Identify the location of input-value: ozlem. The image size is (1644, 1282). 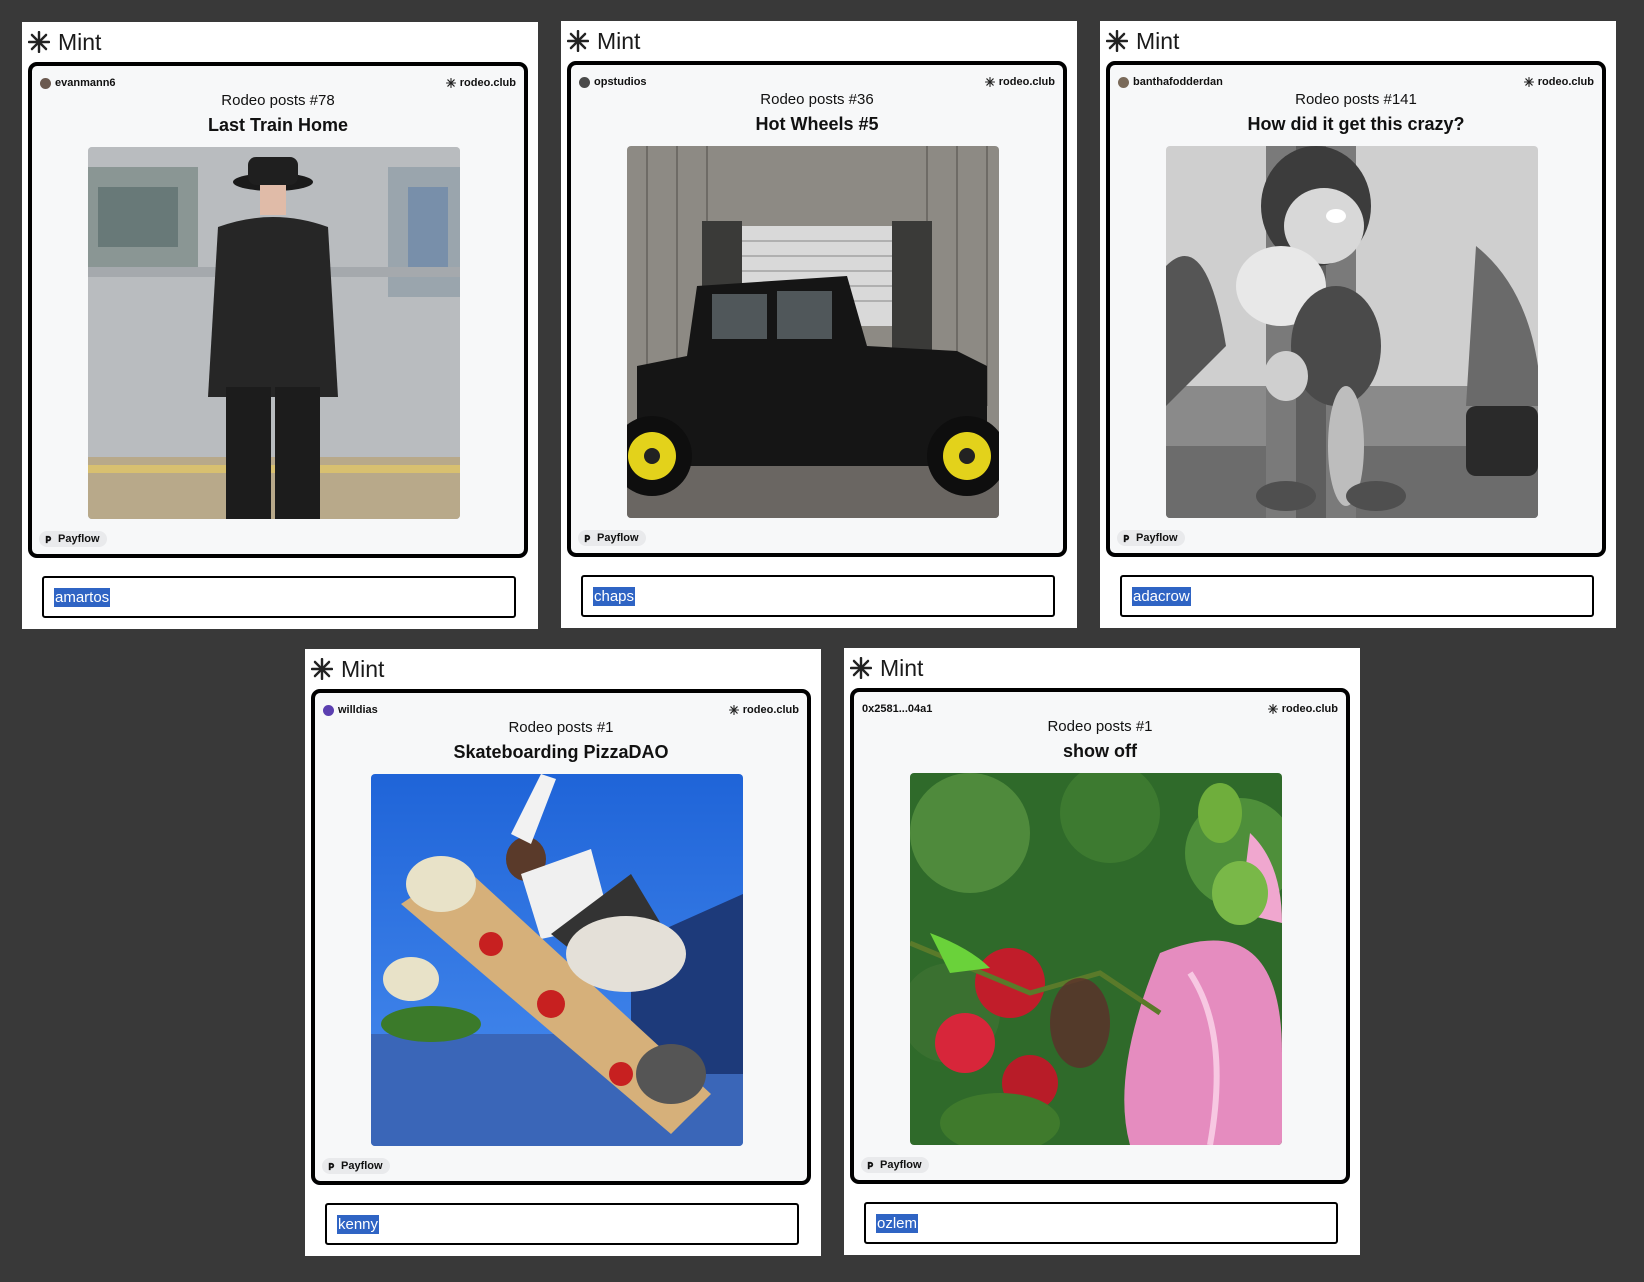
(897, 1223).